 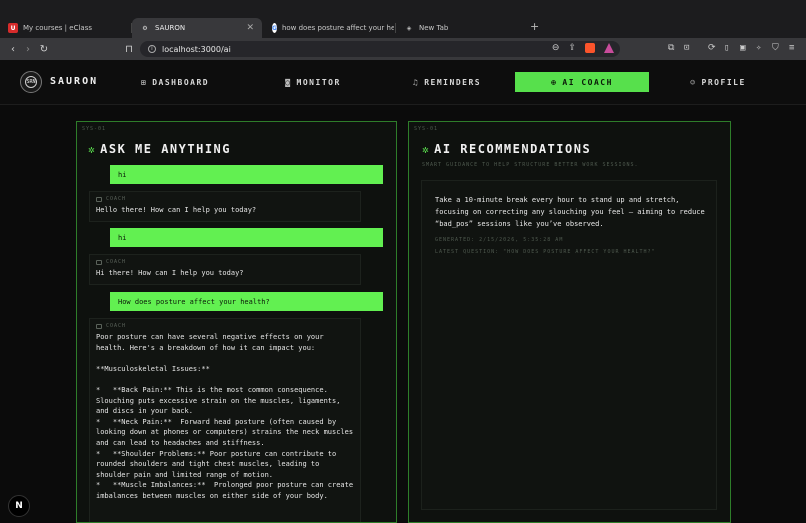 I want to click on user-message: How does posture affect your health?, so click(x=246, y=301).